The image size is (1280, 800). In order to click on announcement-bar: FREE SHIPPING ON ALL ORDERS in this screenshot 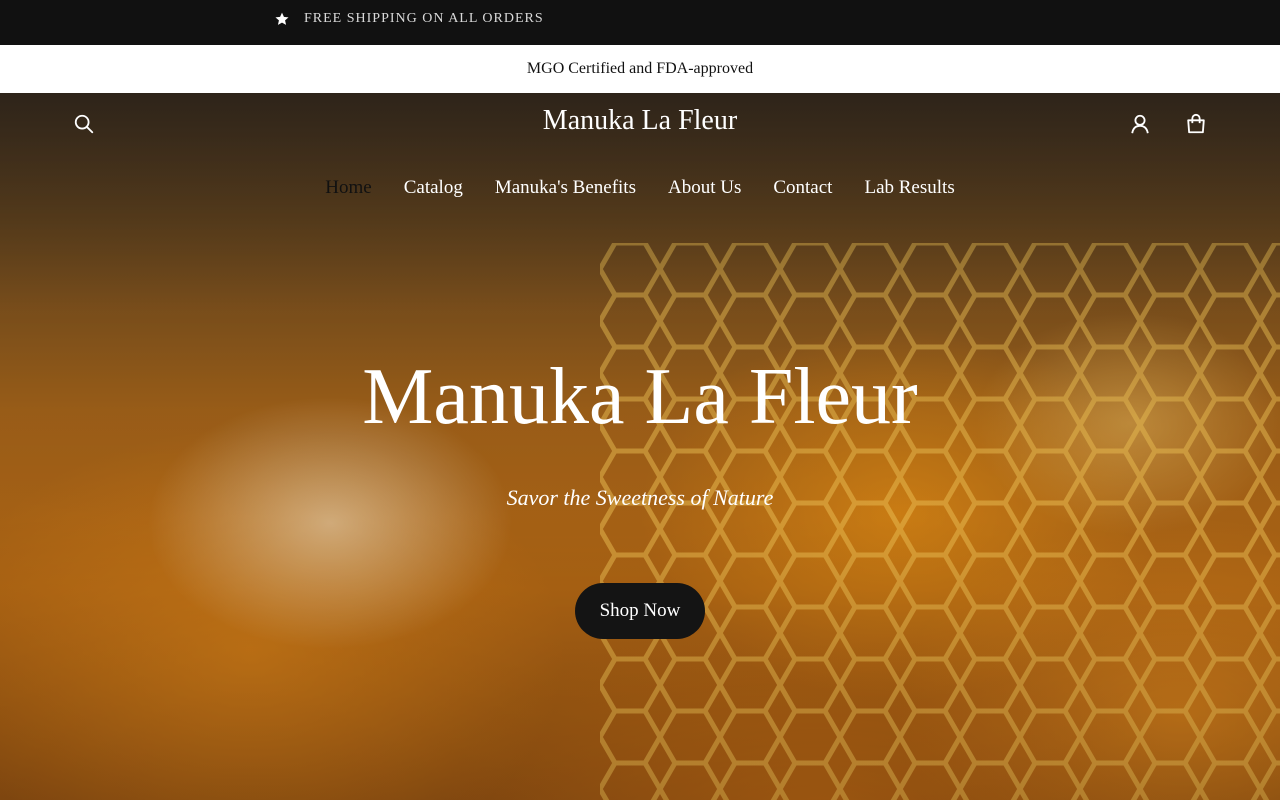, I will do `click(640, 22)`.